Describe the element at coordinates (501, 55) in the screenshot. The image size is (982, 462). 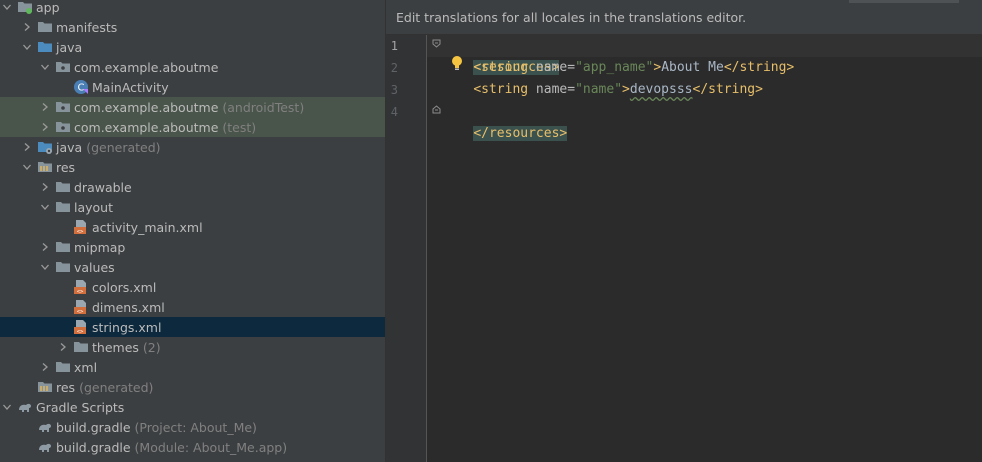
I see `code-line-1: <resources>` at that location.